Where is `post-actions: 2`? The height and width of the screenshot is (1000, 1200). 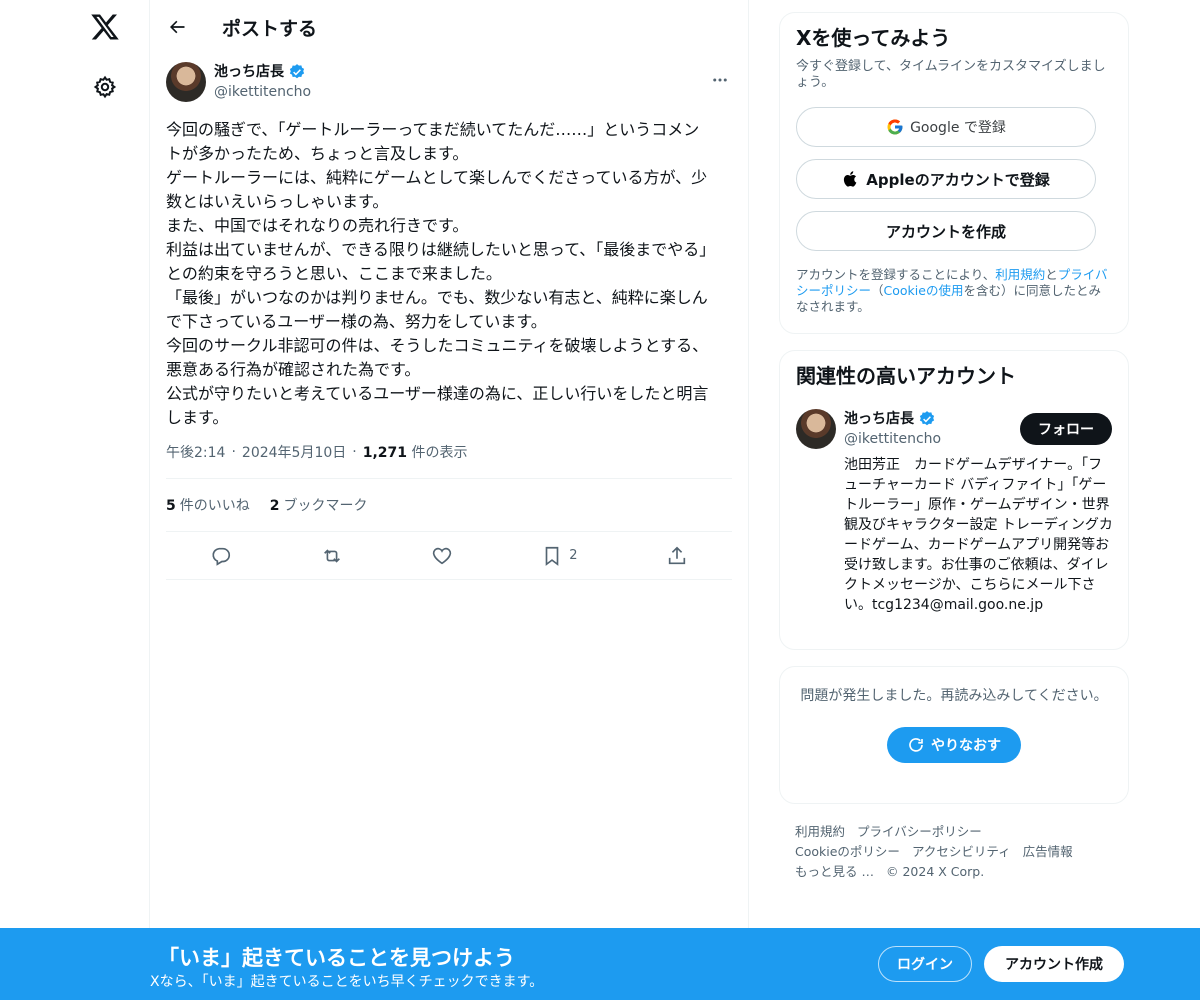
post-actions: 2 is located at coordinates (449, 556).